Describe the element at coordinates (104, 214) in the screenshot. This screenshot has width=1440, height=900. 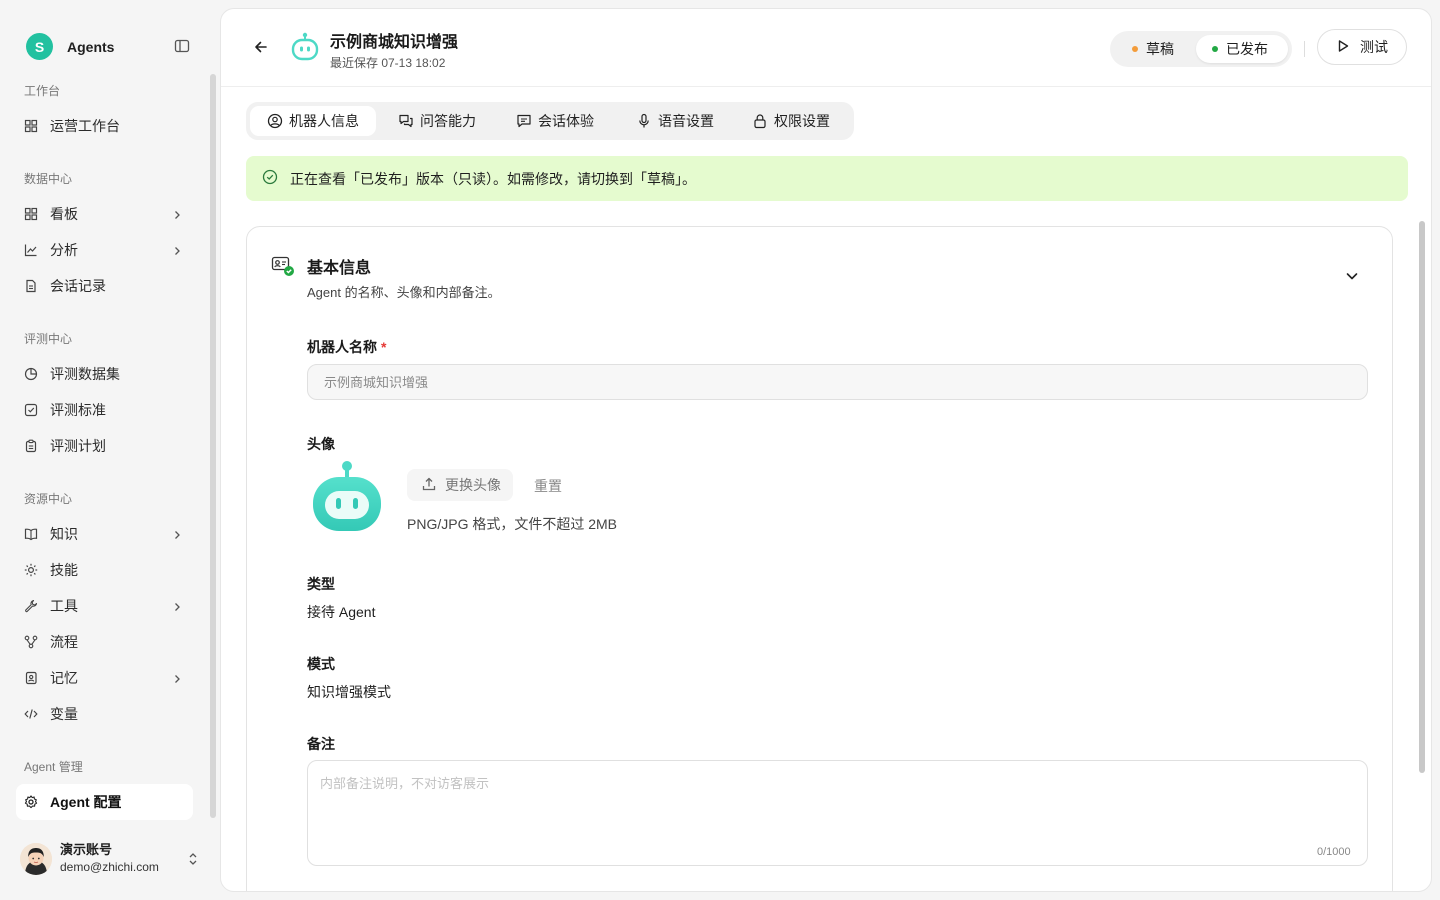
I see `sidebar-item-dashboard: 看板` at that location.